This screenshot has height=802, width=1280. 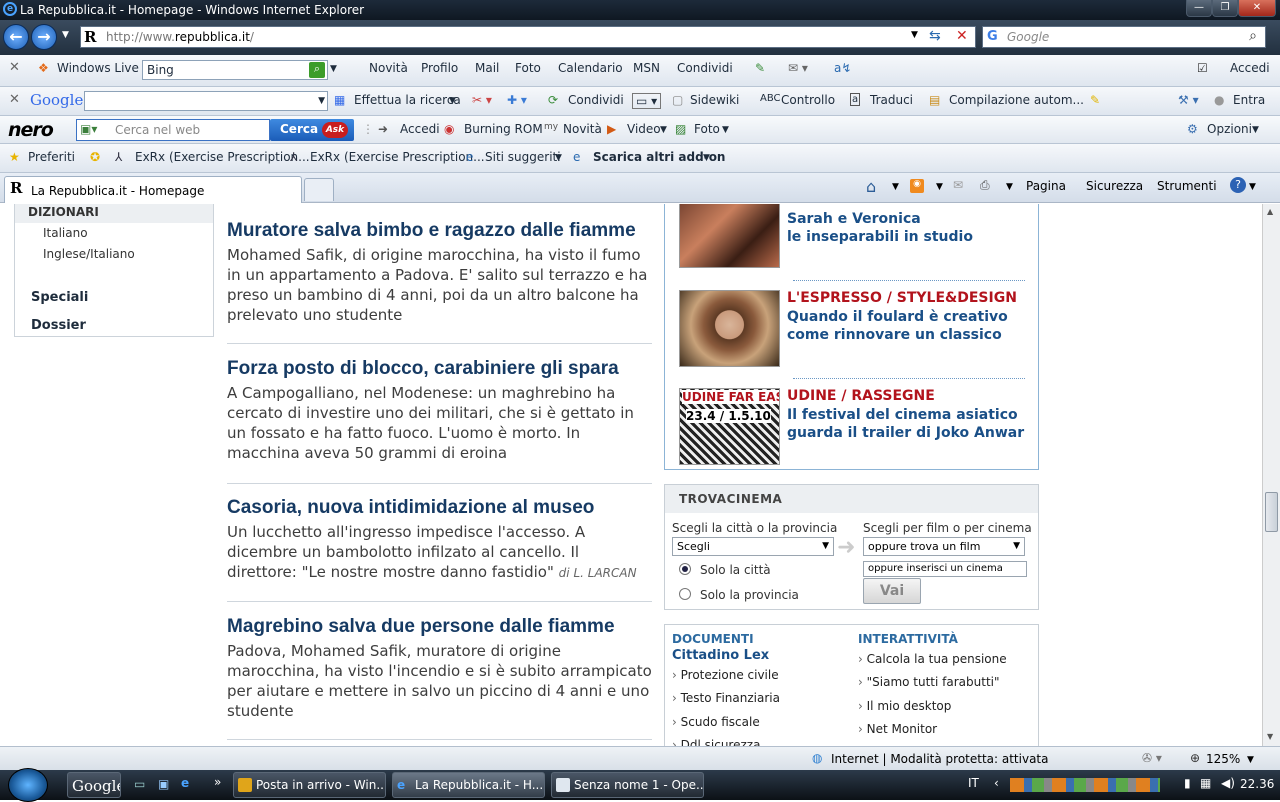 What do you see at coordinates (707, 129) in the screenshot?
I see `nero-foto: Foto` at bounding box center [707, 129].